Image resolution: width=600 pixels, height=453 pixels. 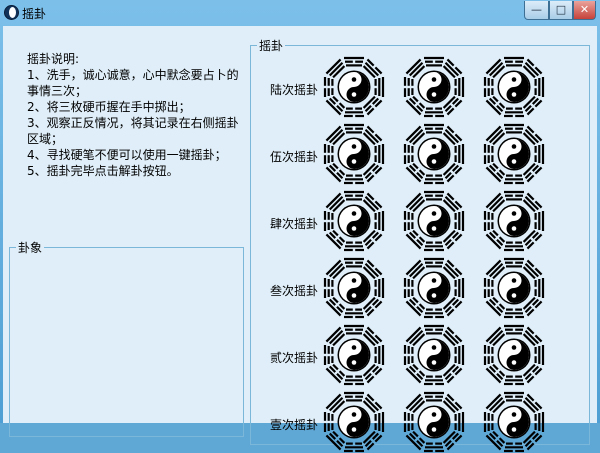 I want to click on minimize-button: —, so click(x=536, y=10).